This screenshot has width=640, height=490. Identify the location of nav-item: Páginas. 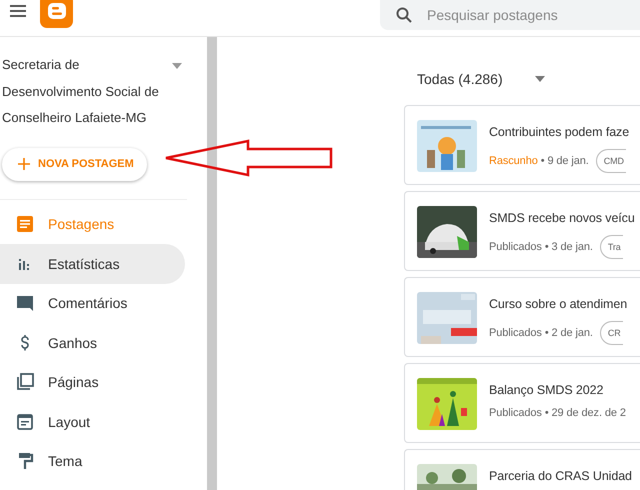
(92, 382).